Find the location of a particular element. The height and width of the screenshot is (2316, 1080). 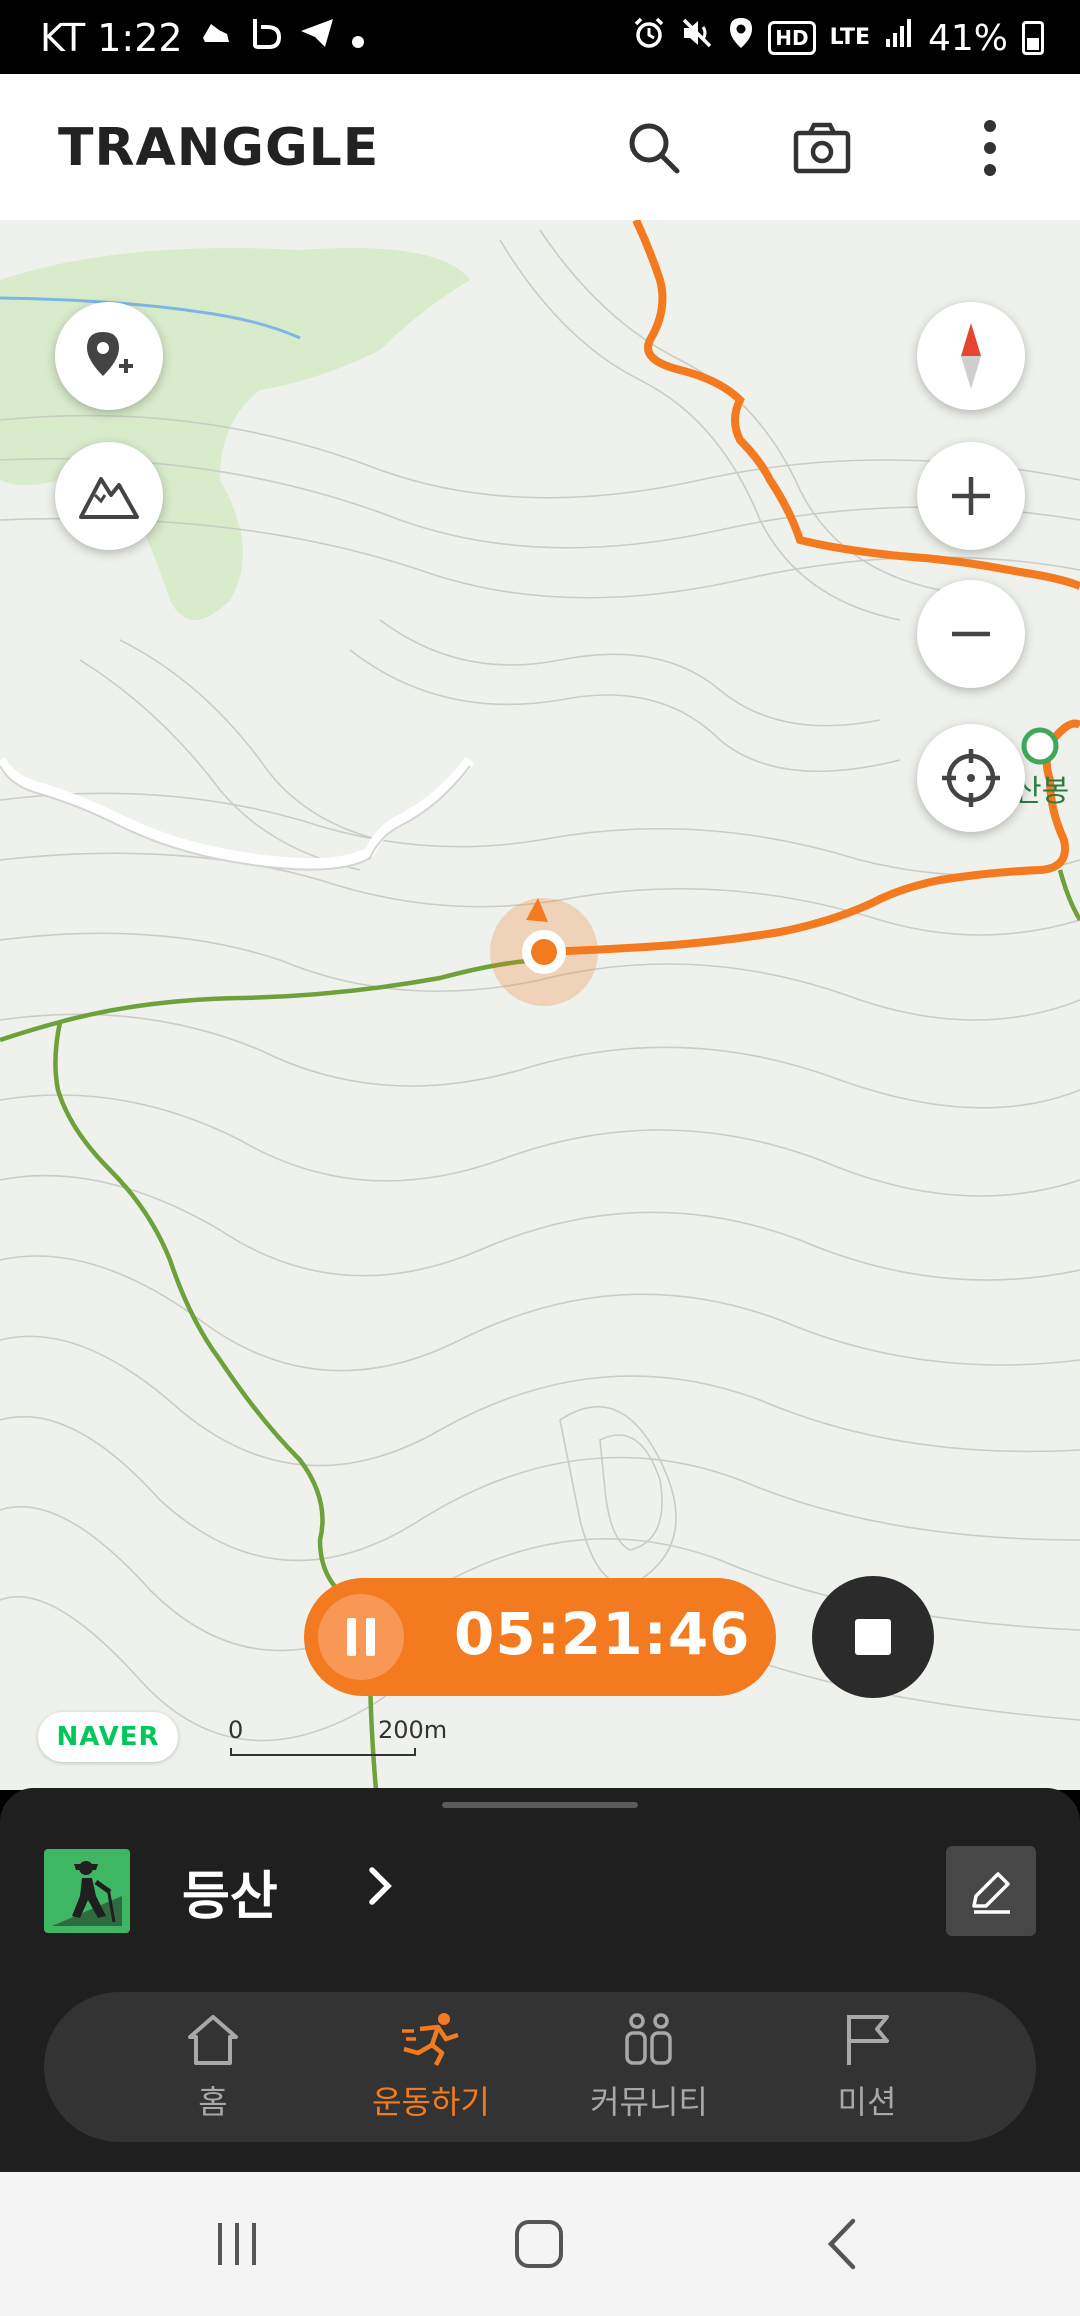

mountain-button is located at coordinates (109, 496).